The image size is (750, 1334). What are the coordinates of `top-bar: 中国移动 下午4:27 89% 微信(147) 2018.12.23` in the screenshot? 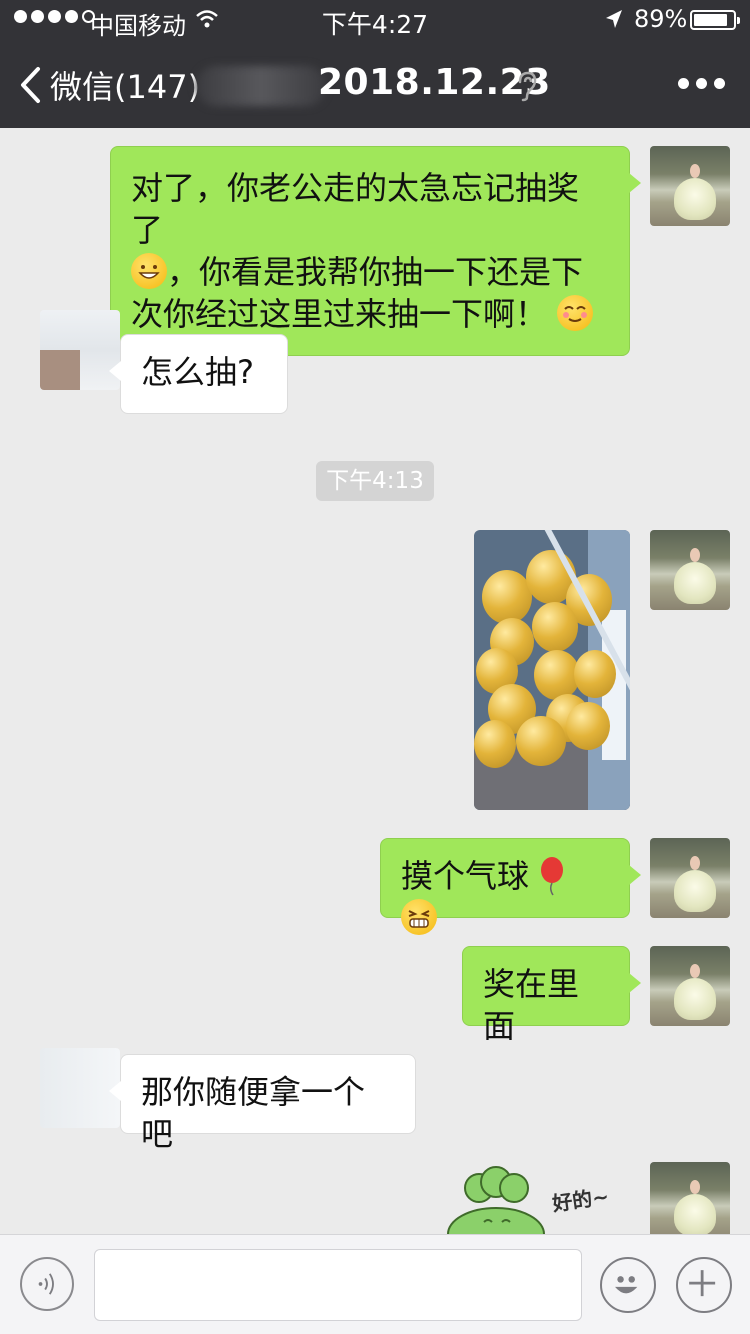 It's located at (375, 64).